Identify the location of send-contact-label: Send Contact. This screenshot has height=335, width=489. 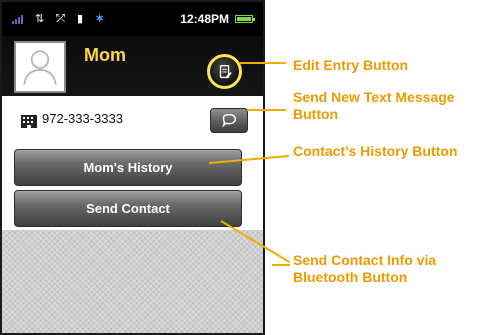
(128, 208).